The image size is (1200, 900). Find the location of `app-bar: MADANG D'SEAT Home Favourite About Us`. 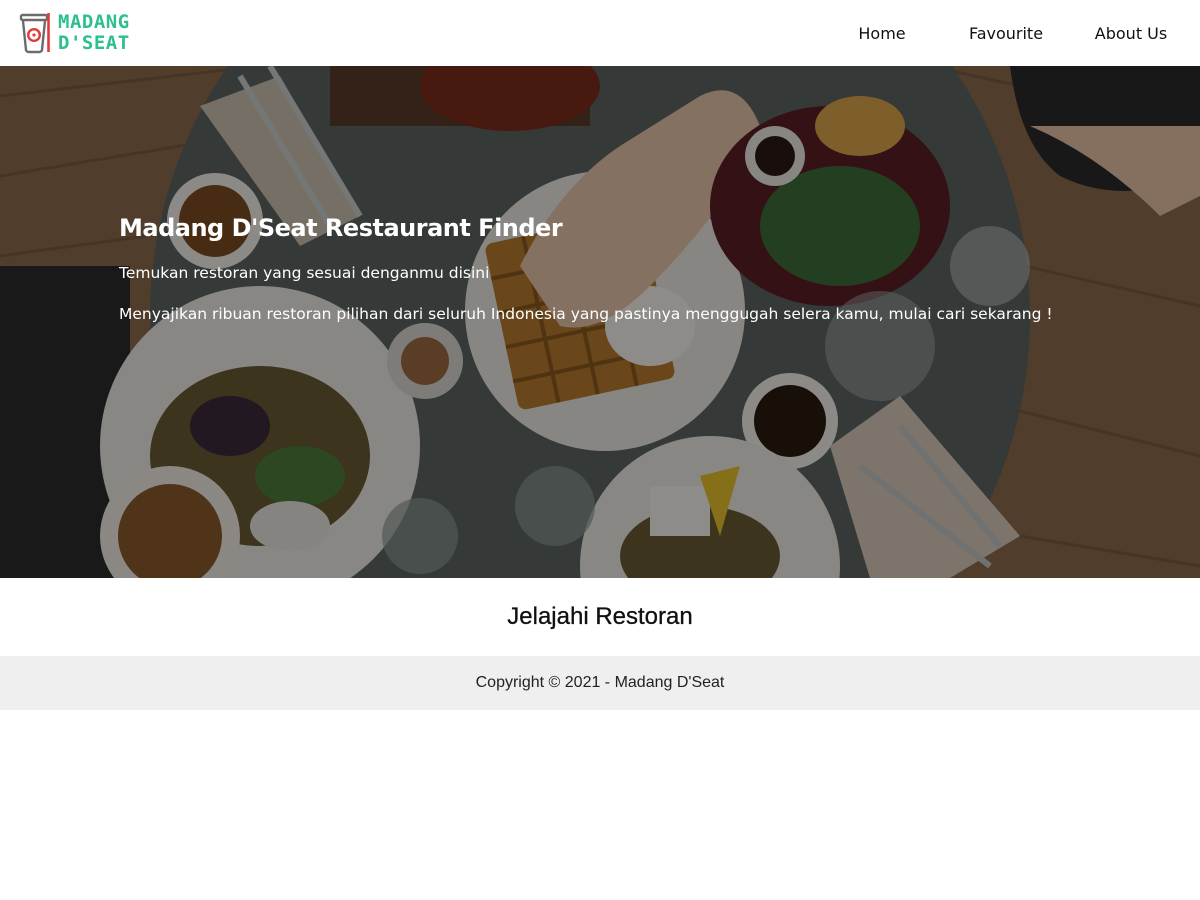

app-bar: MADANG D'SEAT Home Favourite About Us is located at coordinates (600, 33).